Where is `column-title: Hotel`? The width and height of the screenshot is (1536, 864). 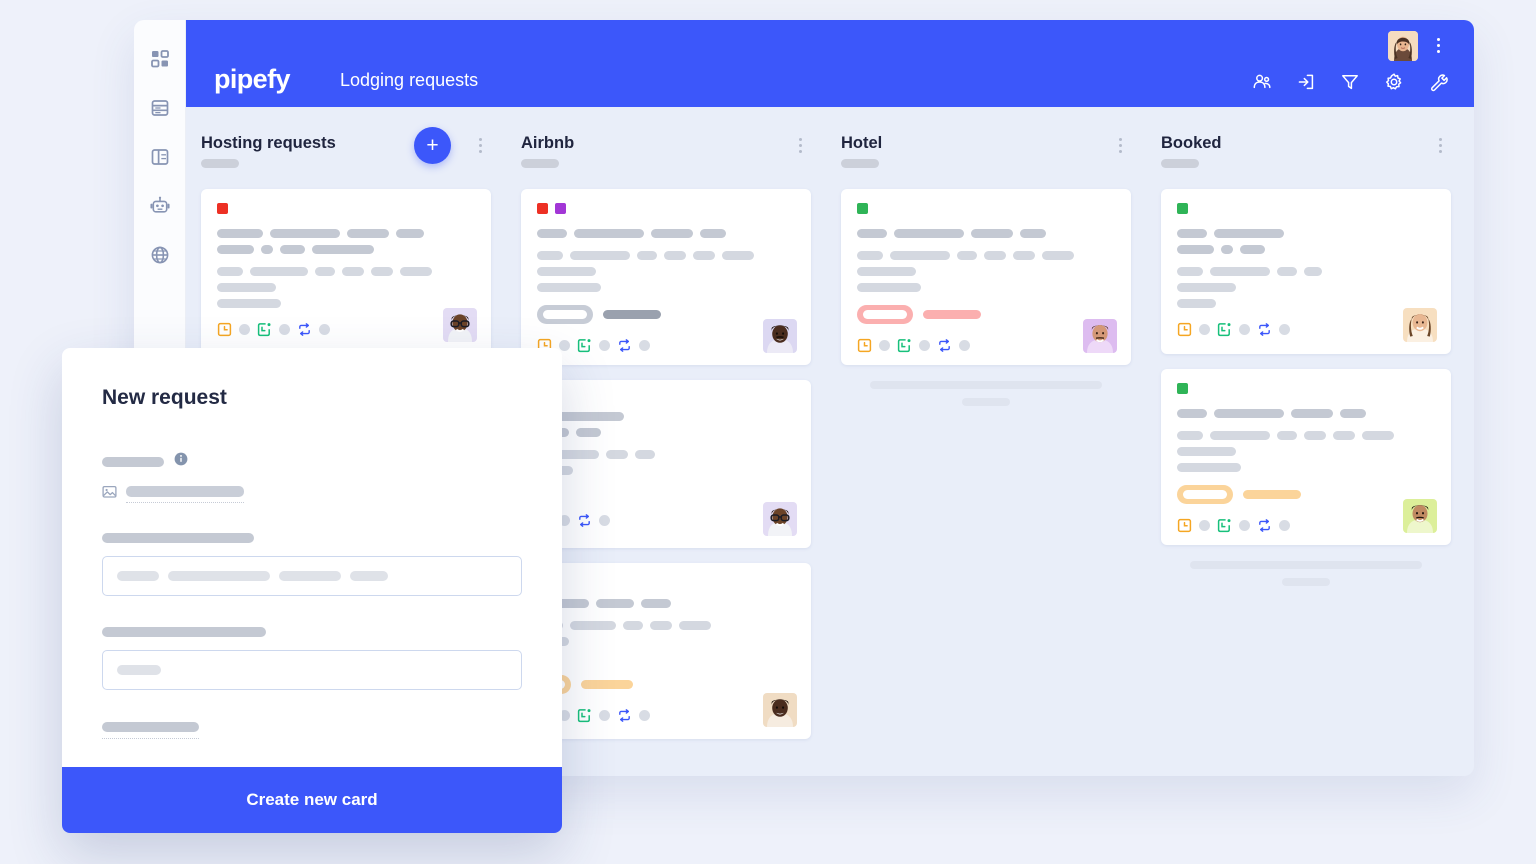
column-title: Hotel is located at coordinates (862, 143).